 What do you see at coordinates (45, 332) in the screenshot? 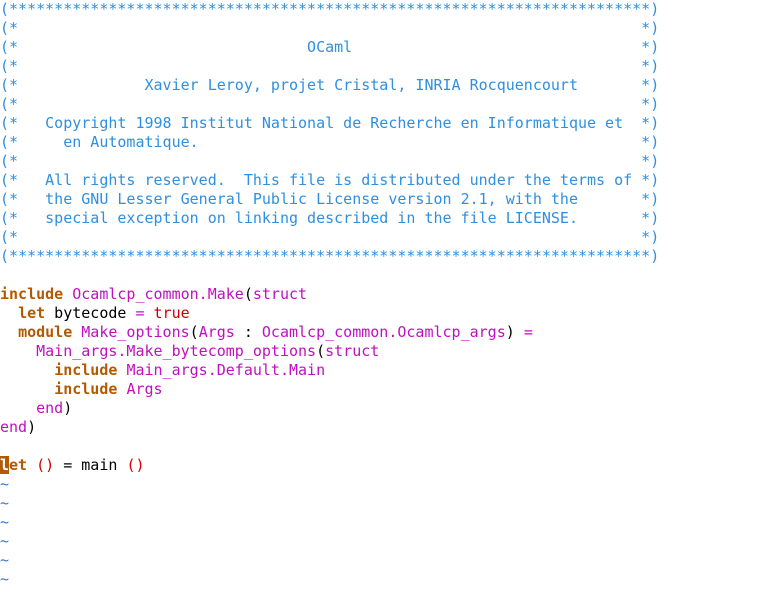
I see `keyword-token: module` at bounding box center [45, 332].